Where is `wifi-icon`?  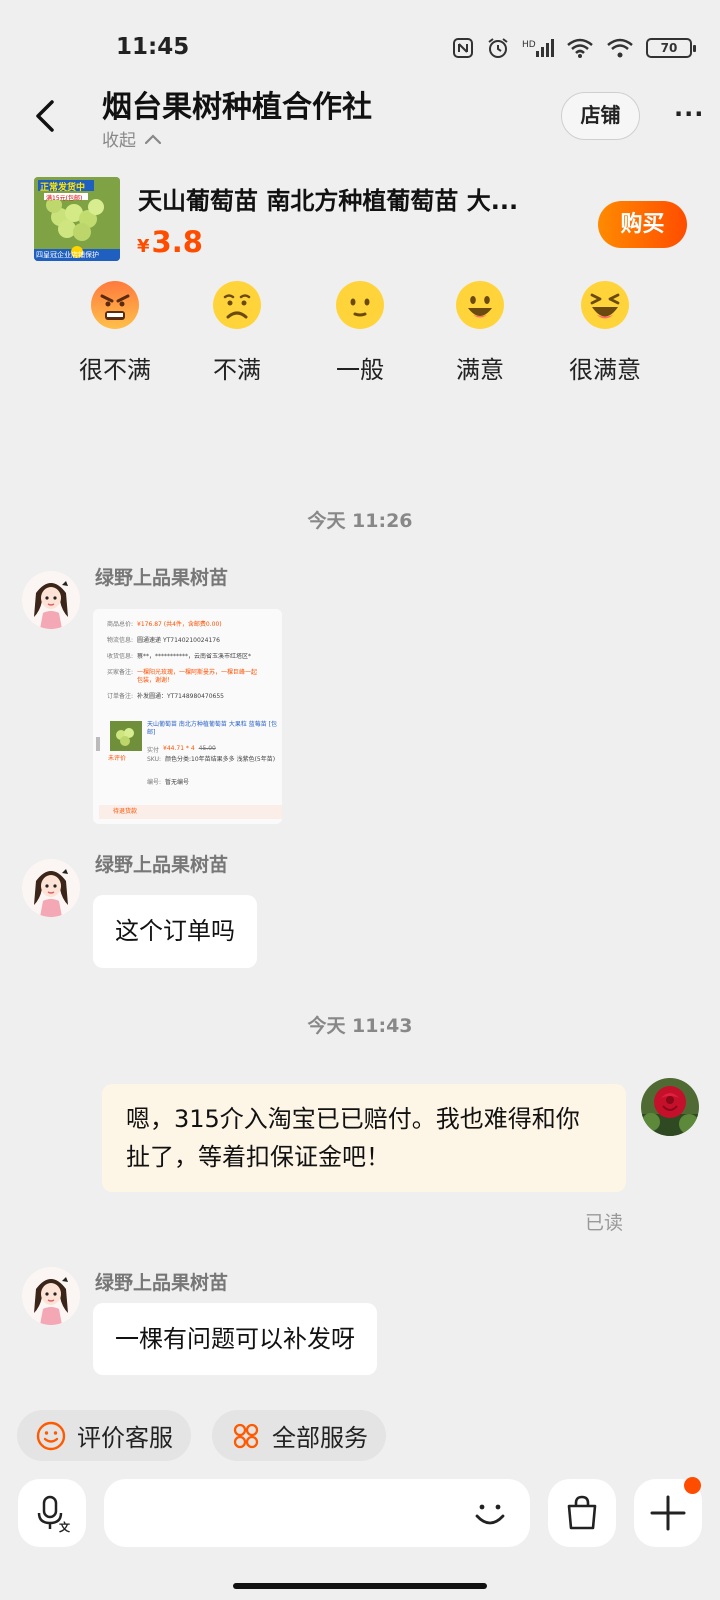
wifi-icon is located at coordinates (580, 48).